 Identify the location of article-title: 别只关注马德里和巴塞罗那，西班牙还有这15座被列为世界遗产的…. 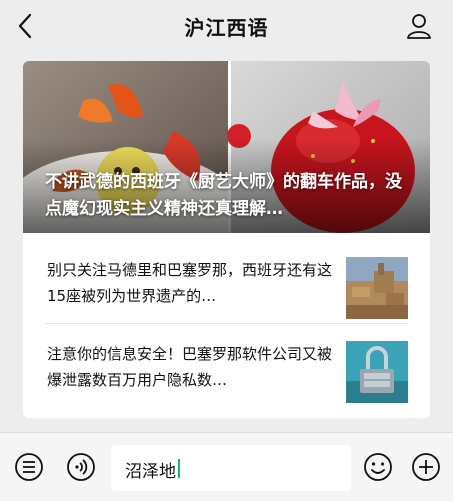
(190, 283).